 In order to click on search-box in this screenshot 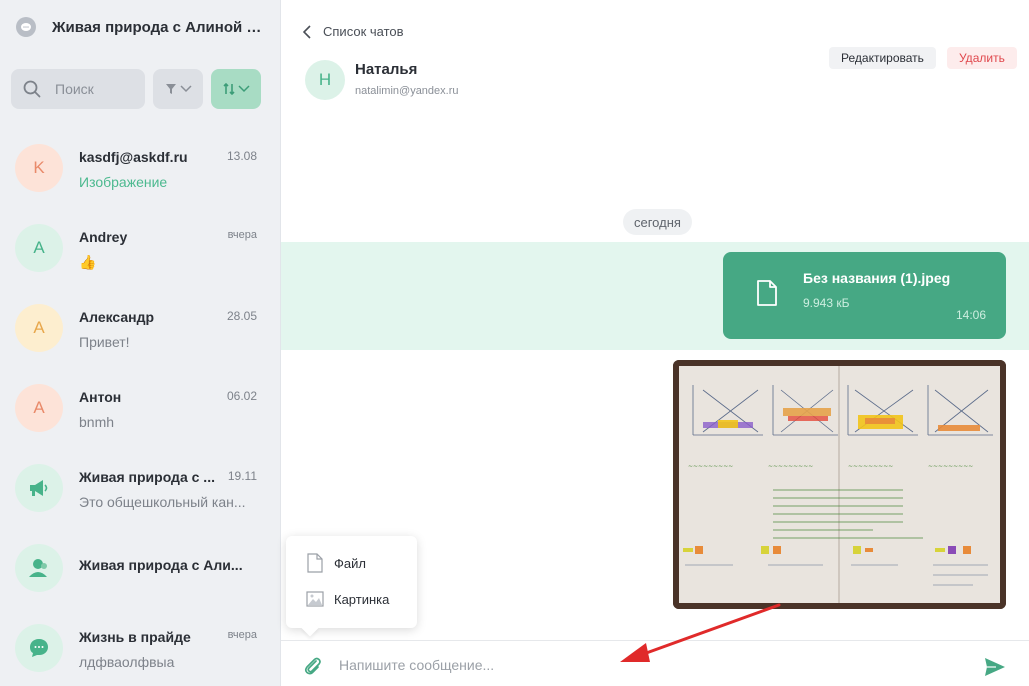, I will do `click(78, 89)`.